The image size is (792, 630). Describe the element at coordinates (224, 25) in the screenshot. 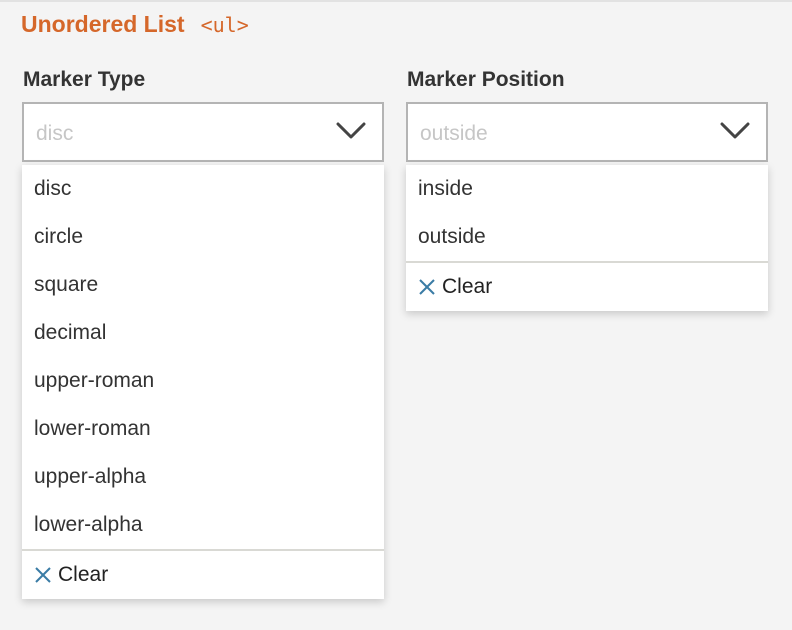

I see `section-tag: <ul>` at that location.